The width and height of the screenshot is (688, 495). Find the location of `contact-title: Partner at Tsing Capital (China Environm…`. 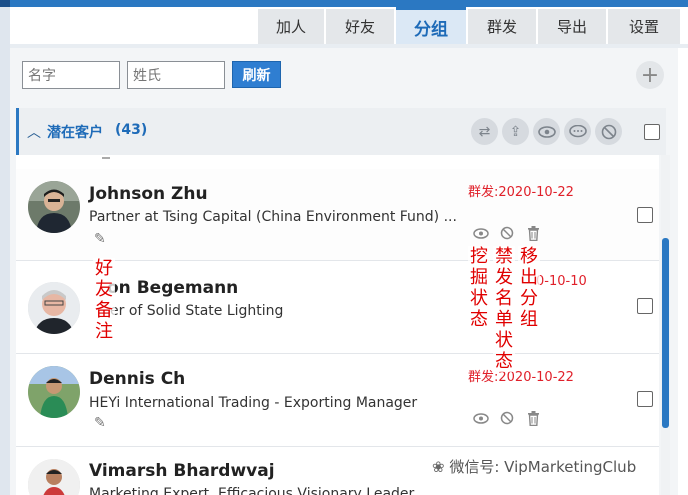

contact-title: Partner at Tsing Capital (China Environm… is located at coordinates (273, 217).